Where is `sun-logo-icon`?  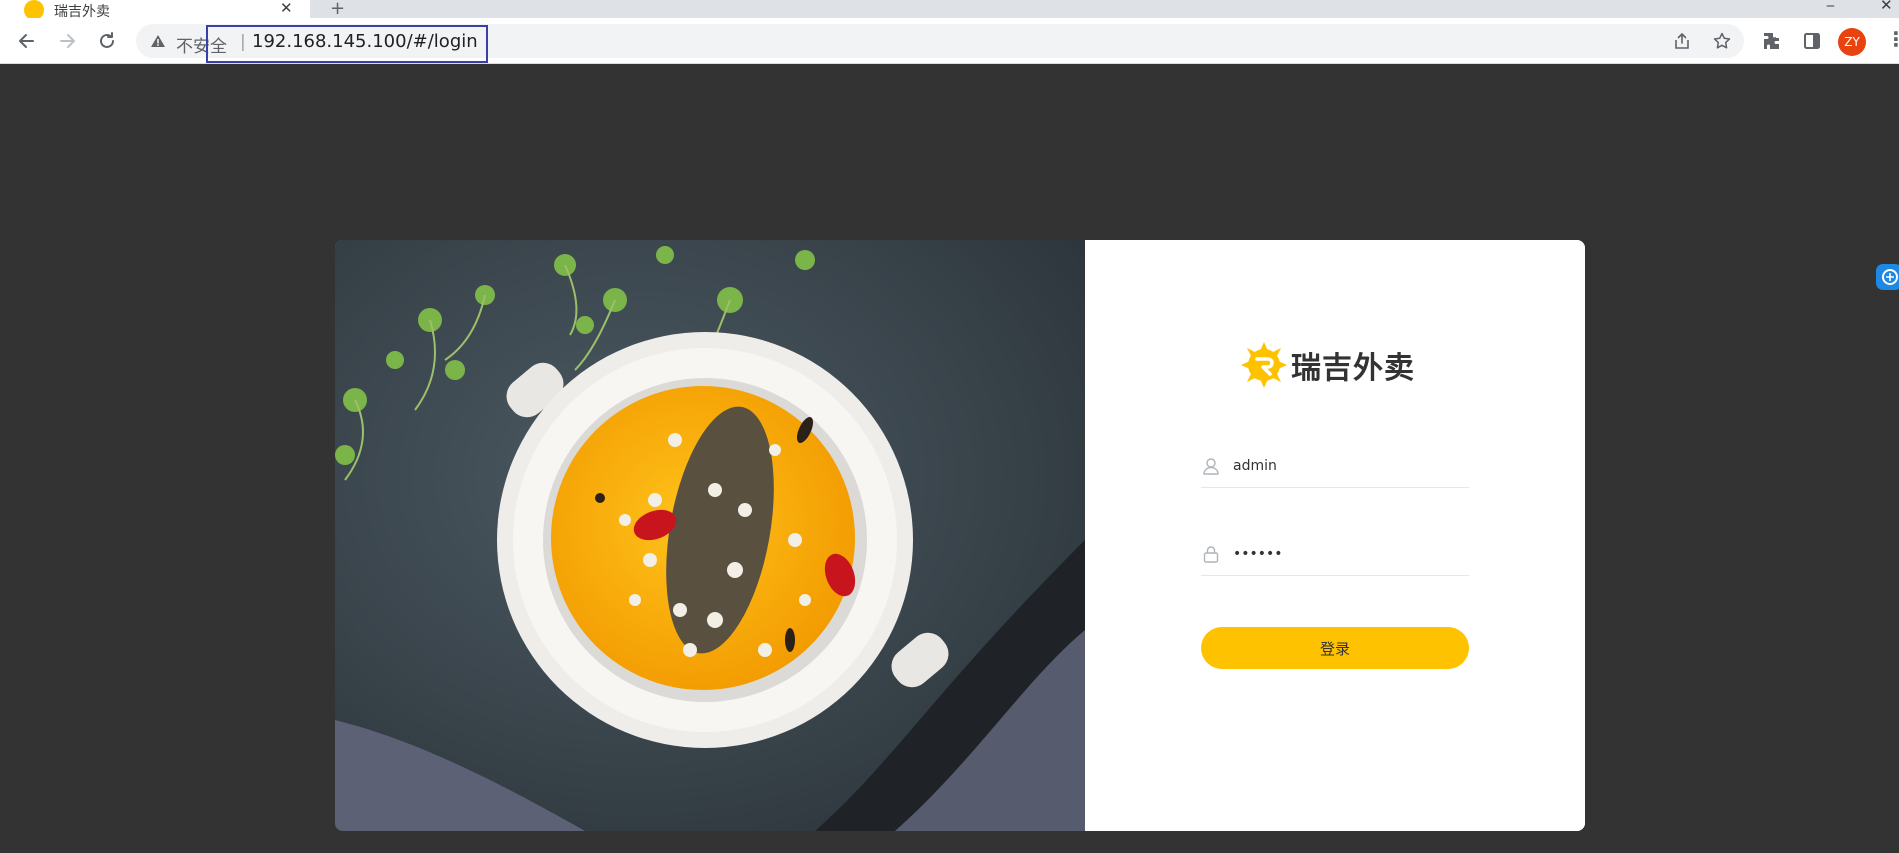
sun-logo-icon is located at coordinates (1264, 365).